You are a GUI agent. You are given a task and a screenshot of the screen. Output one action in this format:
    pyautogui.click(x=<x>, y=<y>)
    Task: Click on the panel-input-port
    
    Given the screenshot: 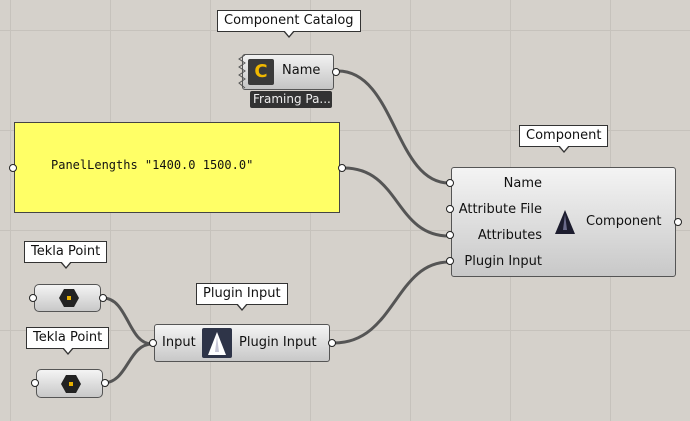 What is the action you would take?
    pyautogui.click(x=13, y=168)
    